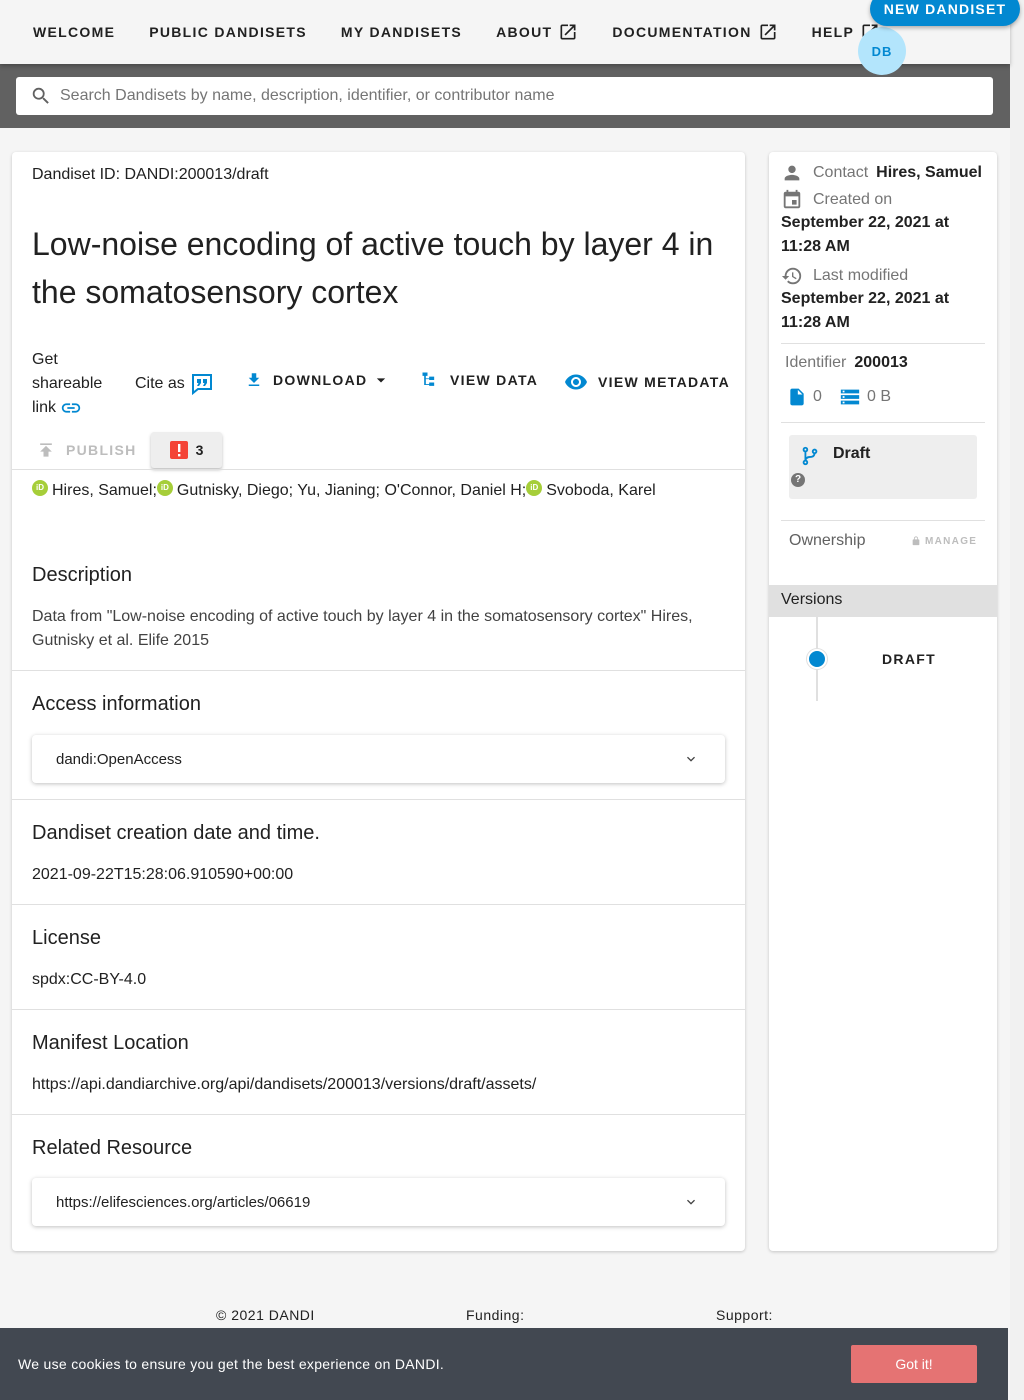  Describe the element at coordinates (201, 385) in the screenshot. I see `quote-bubble-icon` at that location.